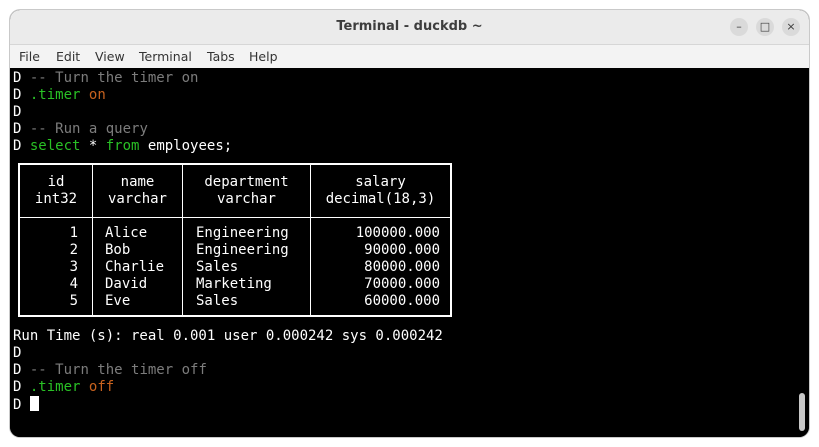 The image size is (819, 447). I want to click on column-header-name: name varchar, so click(137, 191).